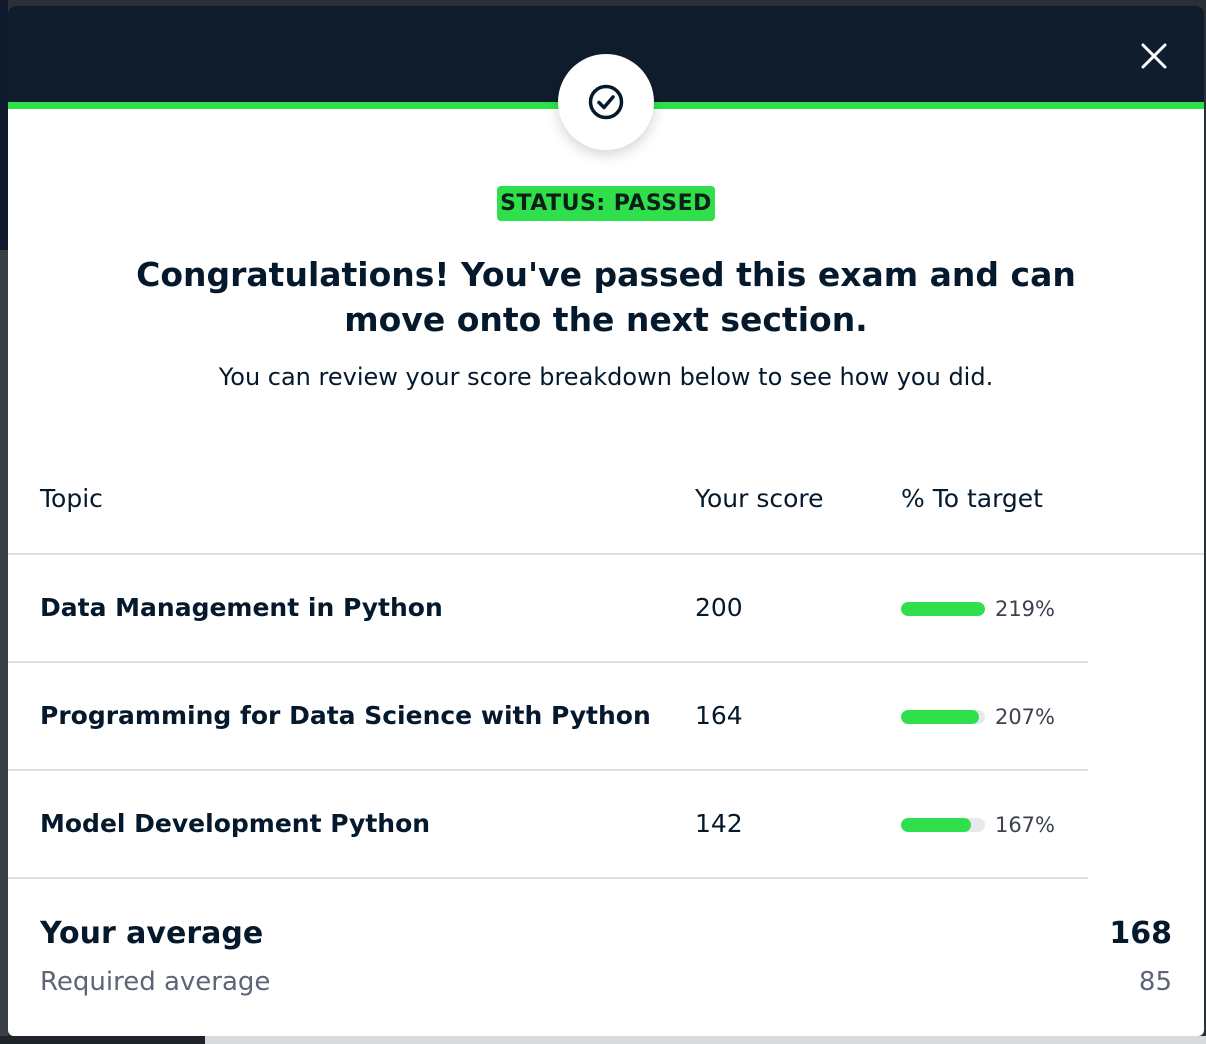 This screenshot has width=1206, height=1044. Describe the element at coordinates (705, 1040) in the screenshot. I see `backdrop-bottom-panel` at that location.